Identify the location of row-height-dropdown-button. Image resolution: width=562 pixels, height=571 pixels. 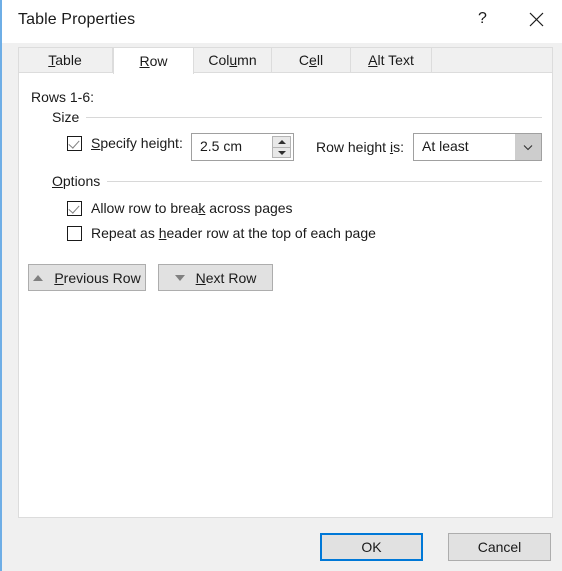
(528, 147).